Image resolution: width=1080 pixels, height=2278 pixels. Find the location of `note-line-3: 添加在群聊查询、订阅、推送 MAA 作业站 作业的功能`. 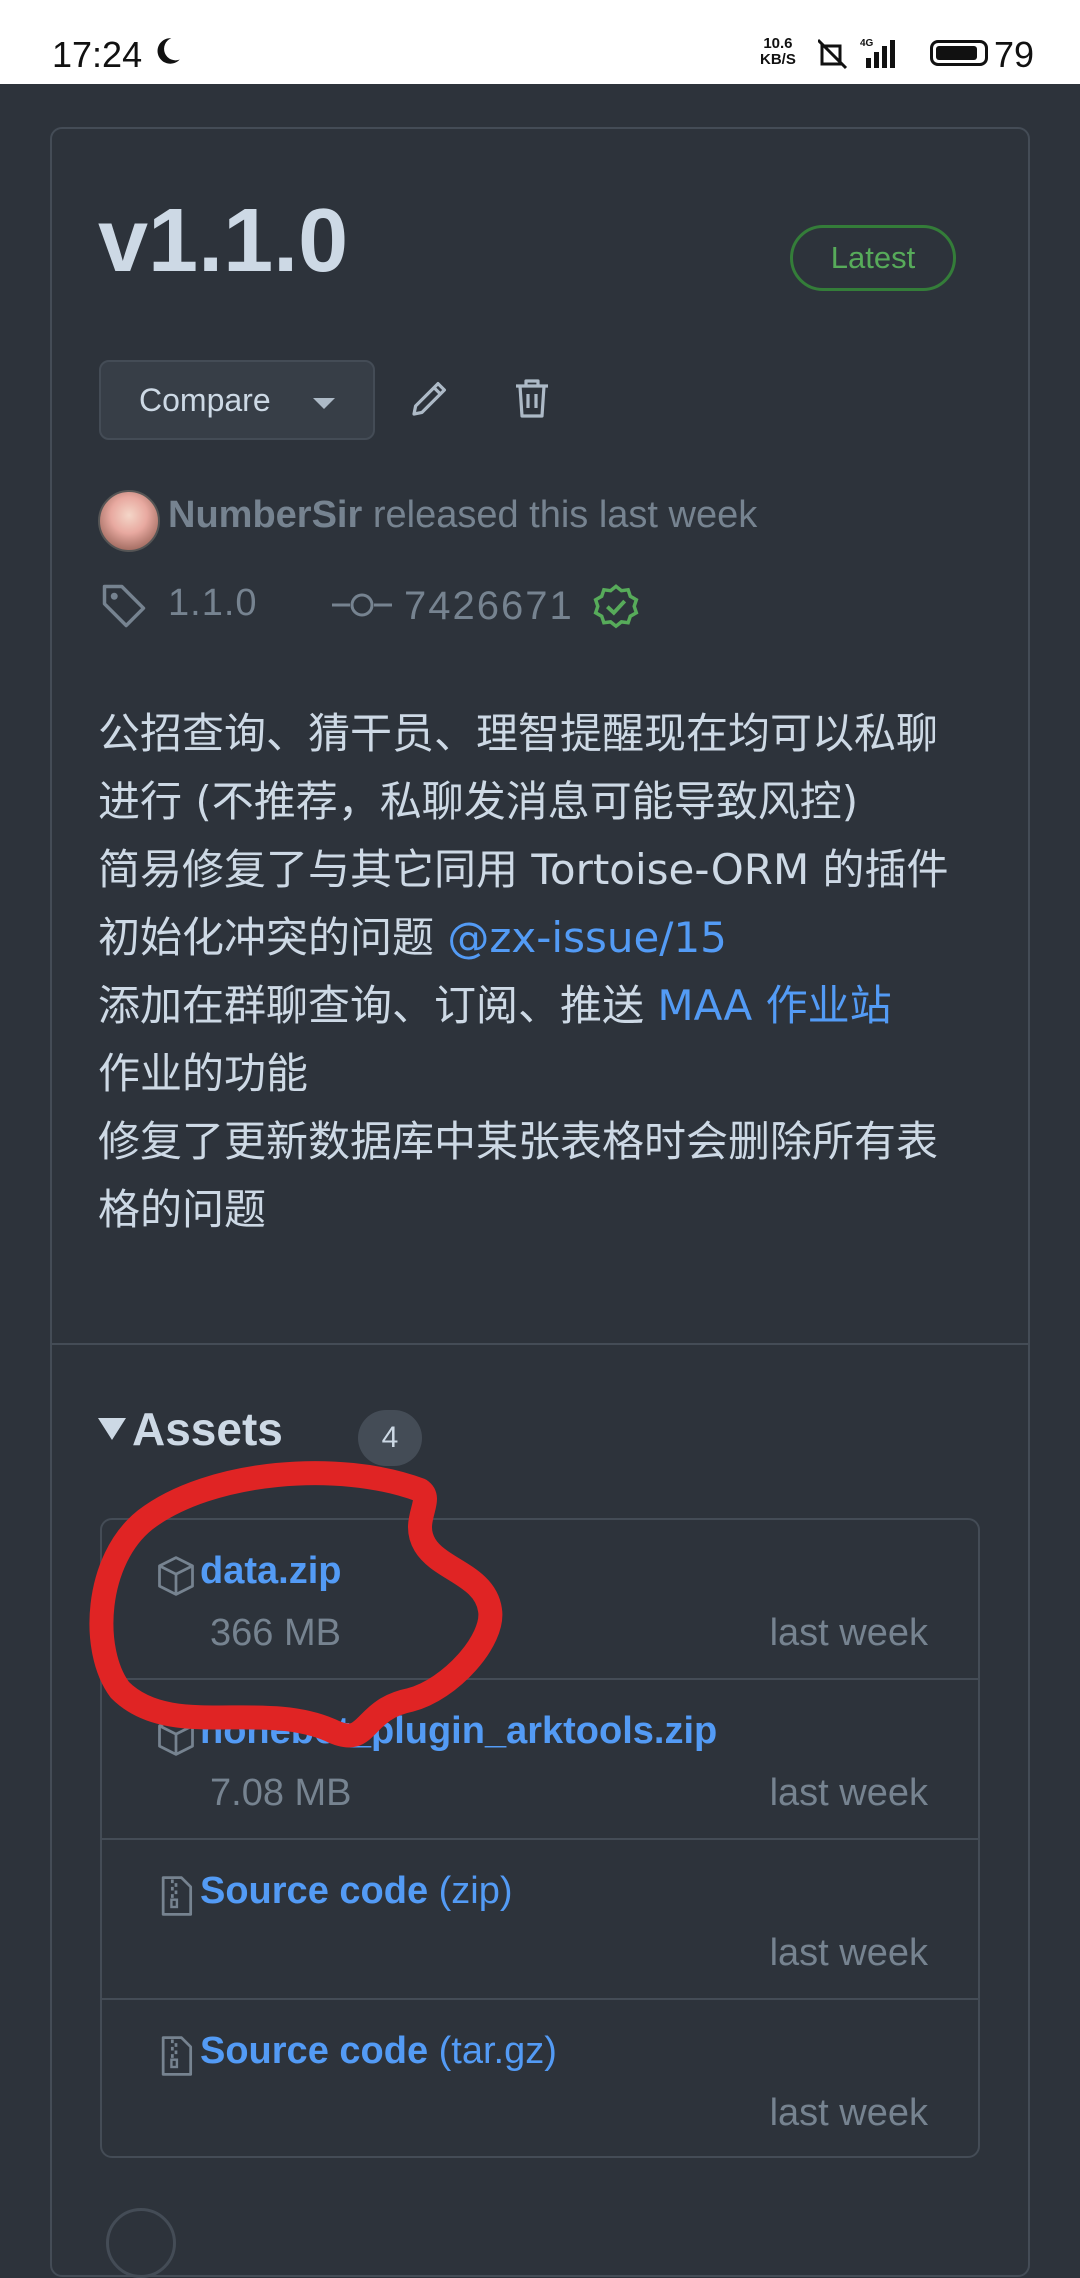

note-line-3: 添加在群聊查询、订阅、推送 MAA 作业站 作业的功能 is located at coordinates (495, 1039).